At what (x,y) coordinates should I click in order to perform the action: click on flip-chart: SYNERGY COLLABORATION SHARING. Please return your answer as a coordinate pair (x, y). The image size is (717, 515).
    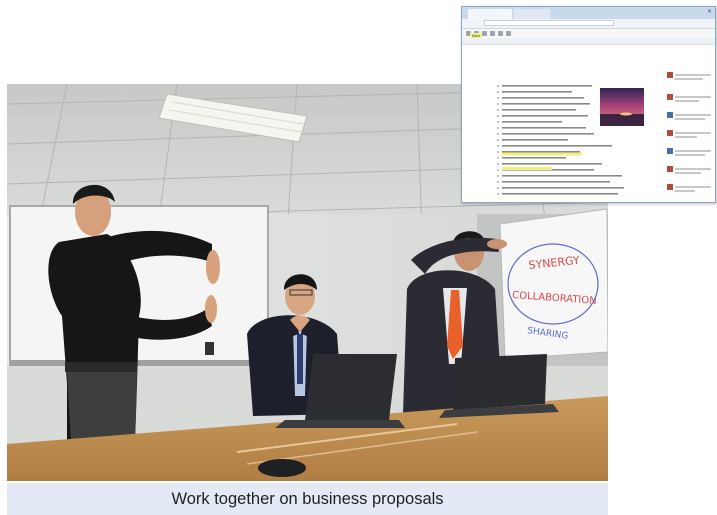
    Looking at the image, I should click on (553, 284).